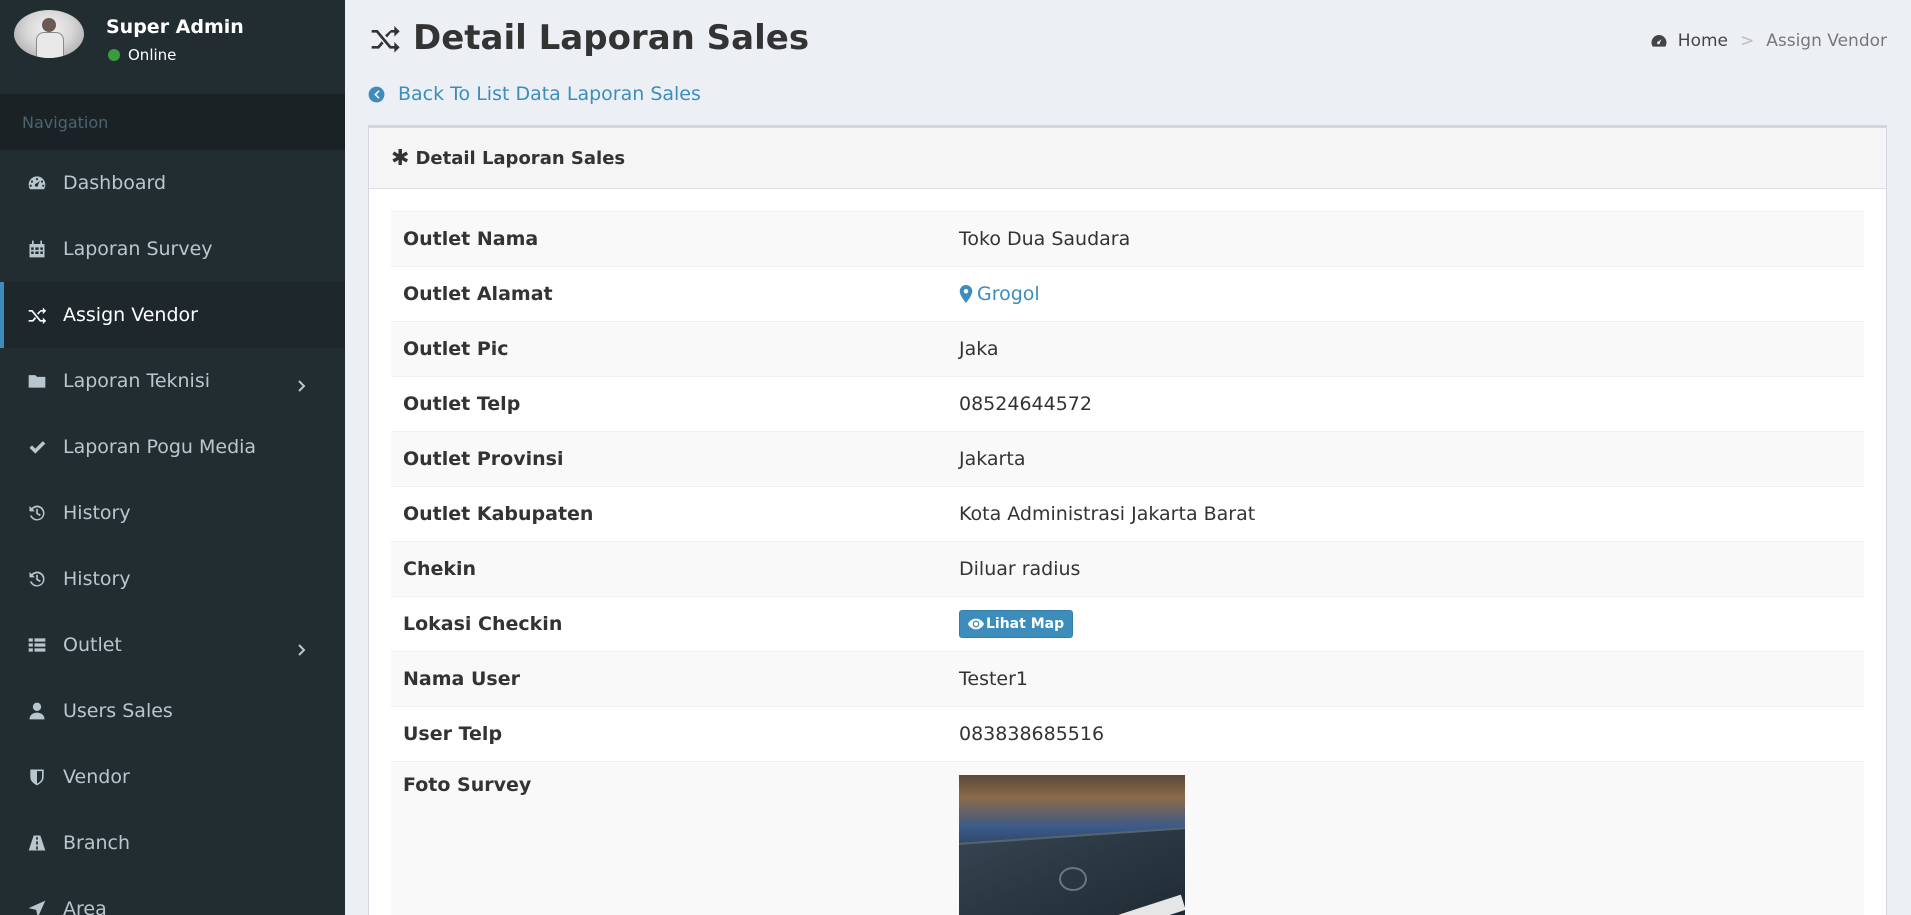 This screenshot has height=915, width=1911. I want to click on sidebar-item-label: Outlet, so click(92, 645).